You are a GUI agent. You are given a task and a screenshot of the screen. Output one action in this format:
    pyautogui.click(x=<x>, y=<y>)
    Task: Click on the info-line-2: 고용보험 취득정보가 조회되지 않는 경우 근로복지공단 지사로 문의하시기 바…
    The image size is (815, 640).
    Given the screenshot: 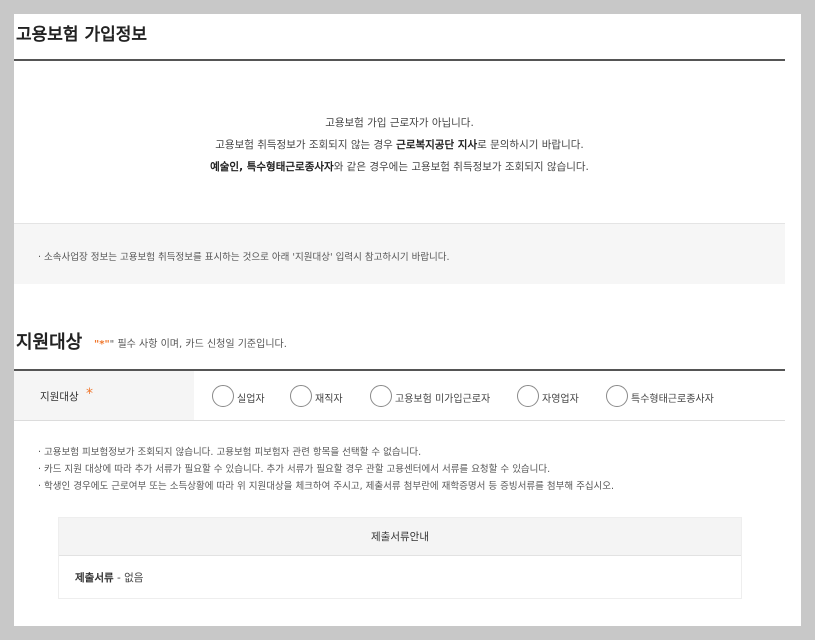 What is the action you would take?
    pyautogui.click(x=399, y=145)
    